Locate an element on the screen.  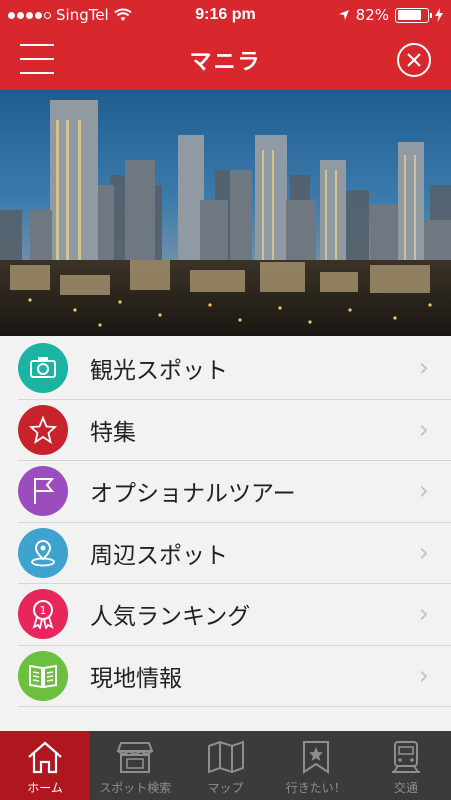
home-icon is located at coordinates (45, 757).